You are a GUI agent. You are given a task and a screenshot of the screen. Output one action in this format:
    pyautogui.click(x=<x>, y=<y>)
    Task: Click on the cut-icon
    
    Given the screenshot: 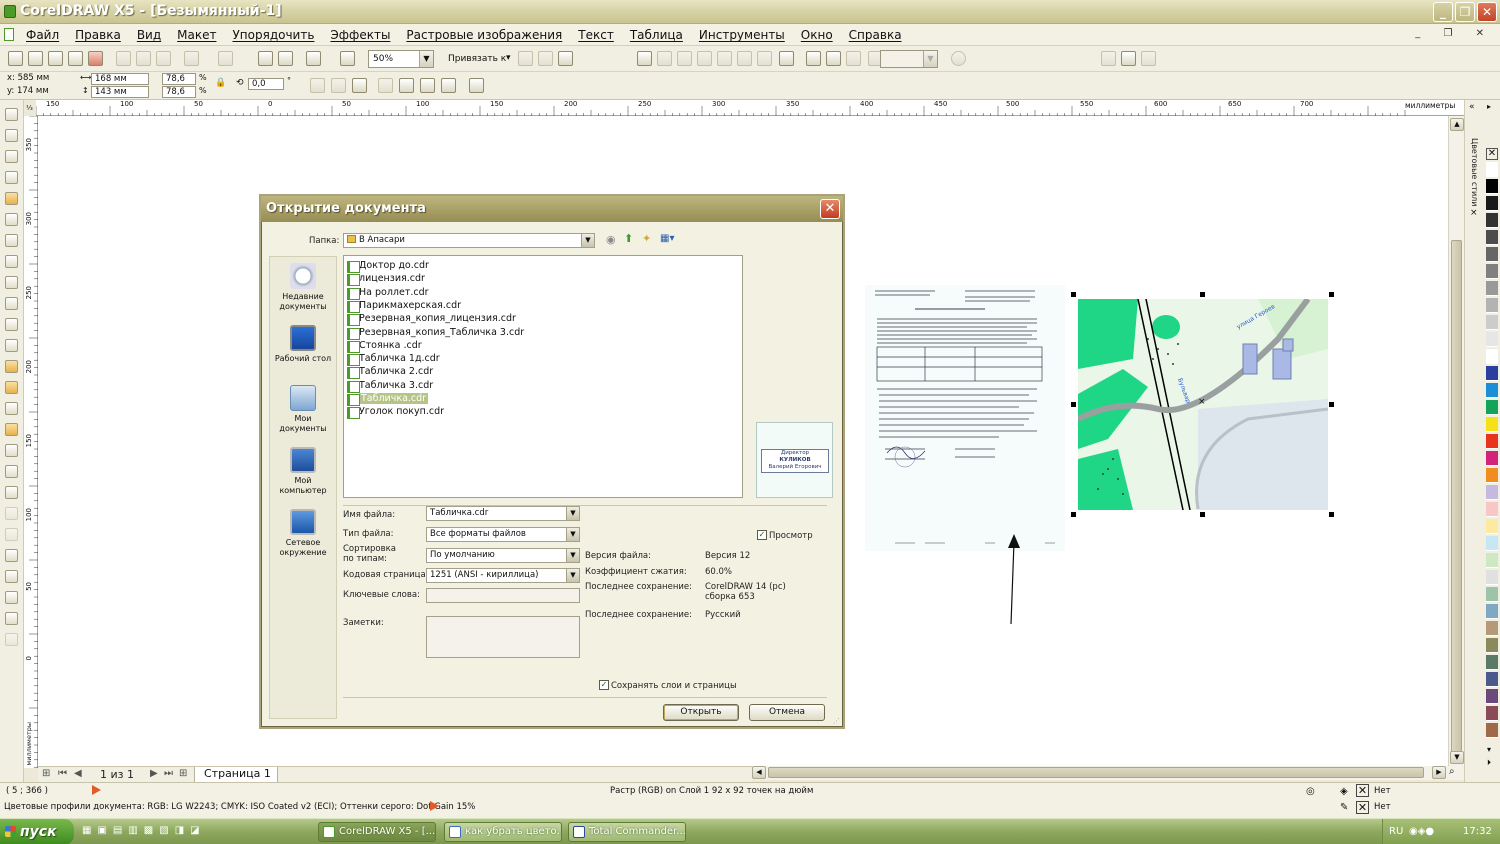 What is the action you would take?
    pyautogui.click(x=123, y=58)
    